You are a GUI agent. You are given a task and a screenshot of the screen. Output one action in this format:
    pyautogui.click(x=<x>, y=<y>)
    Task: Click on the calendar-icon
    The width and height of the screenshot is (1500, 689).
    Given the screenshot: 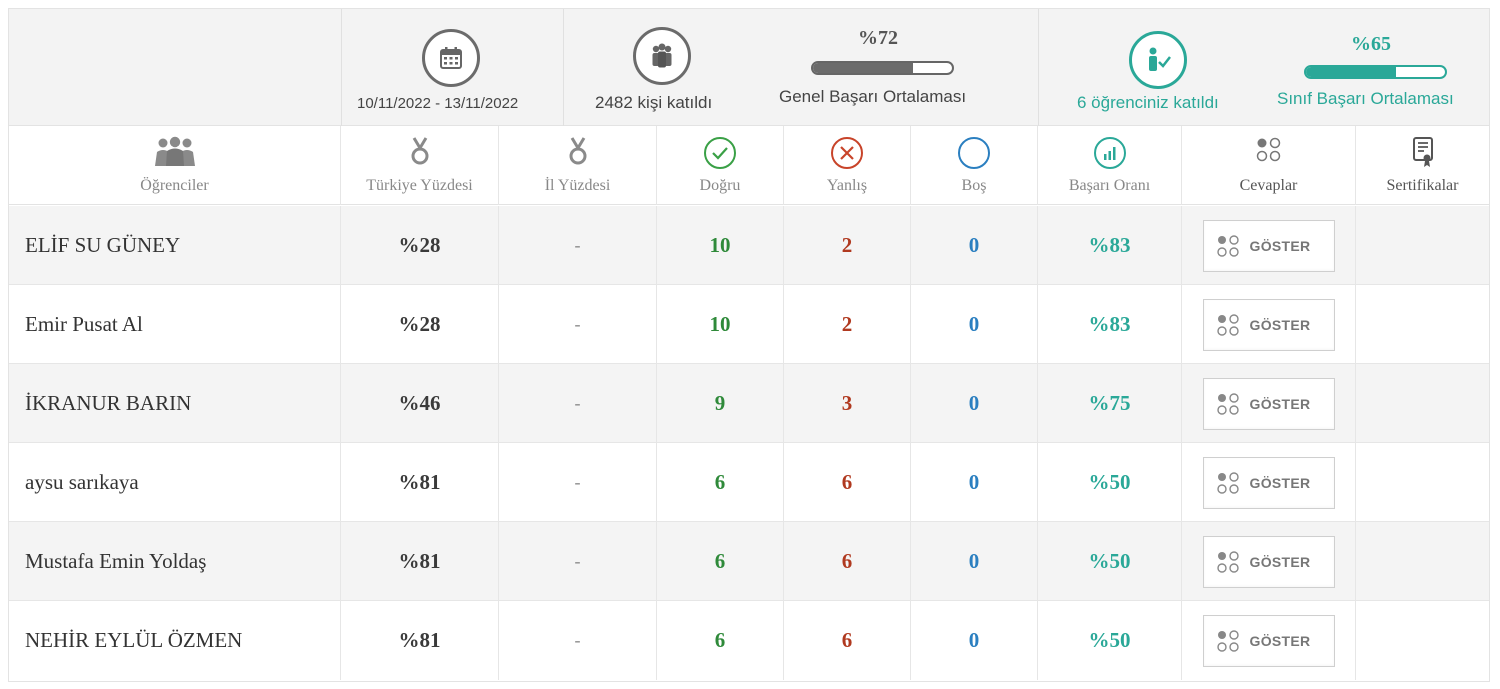 What is the action you would take?
    pyautogui.click(x=451, y=58)
    